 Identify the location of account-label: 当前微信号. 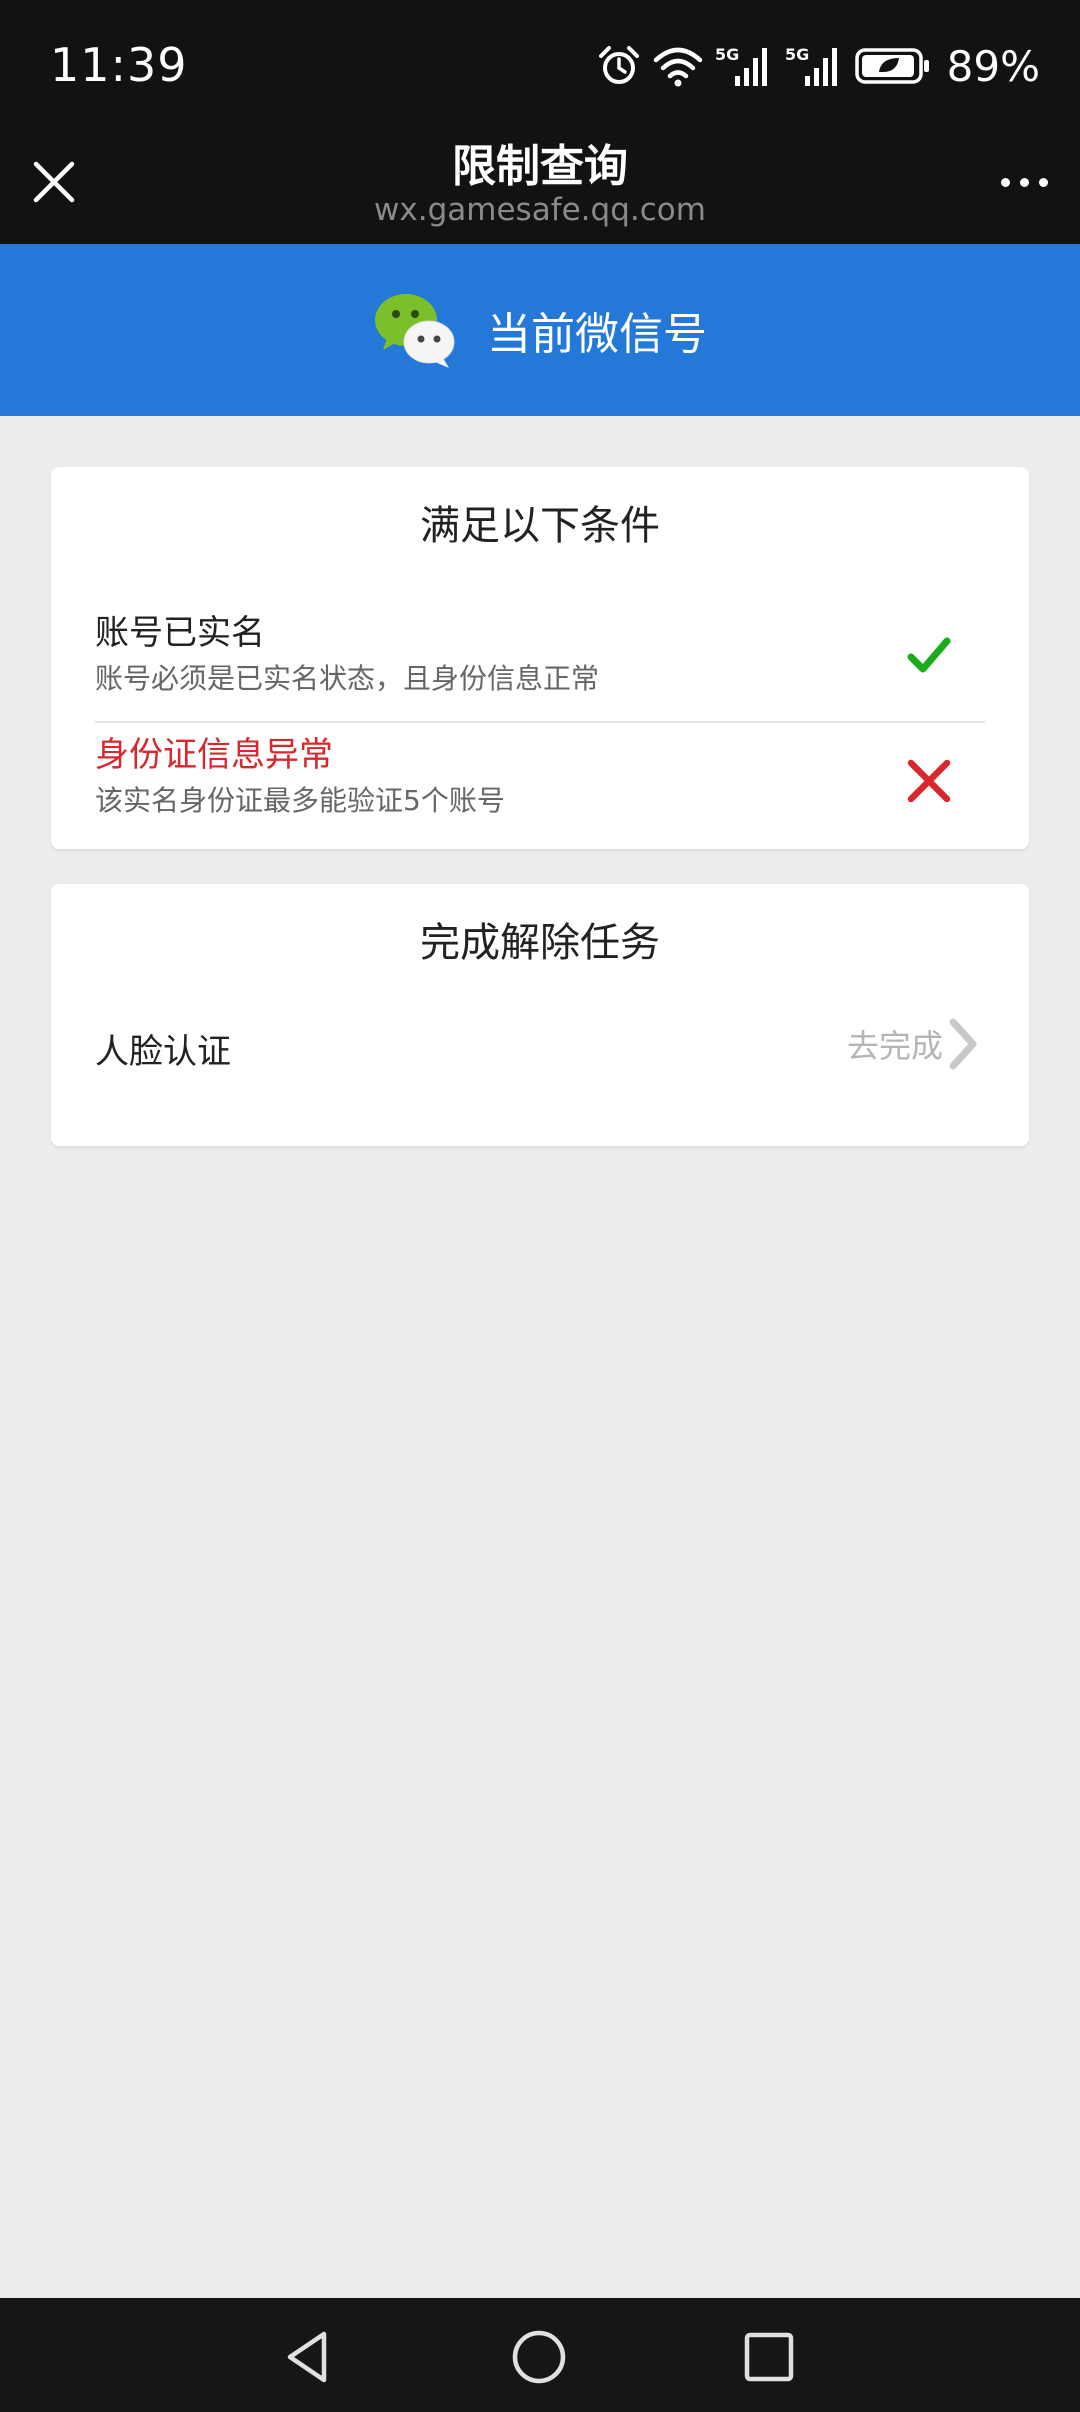
(597, 334).